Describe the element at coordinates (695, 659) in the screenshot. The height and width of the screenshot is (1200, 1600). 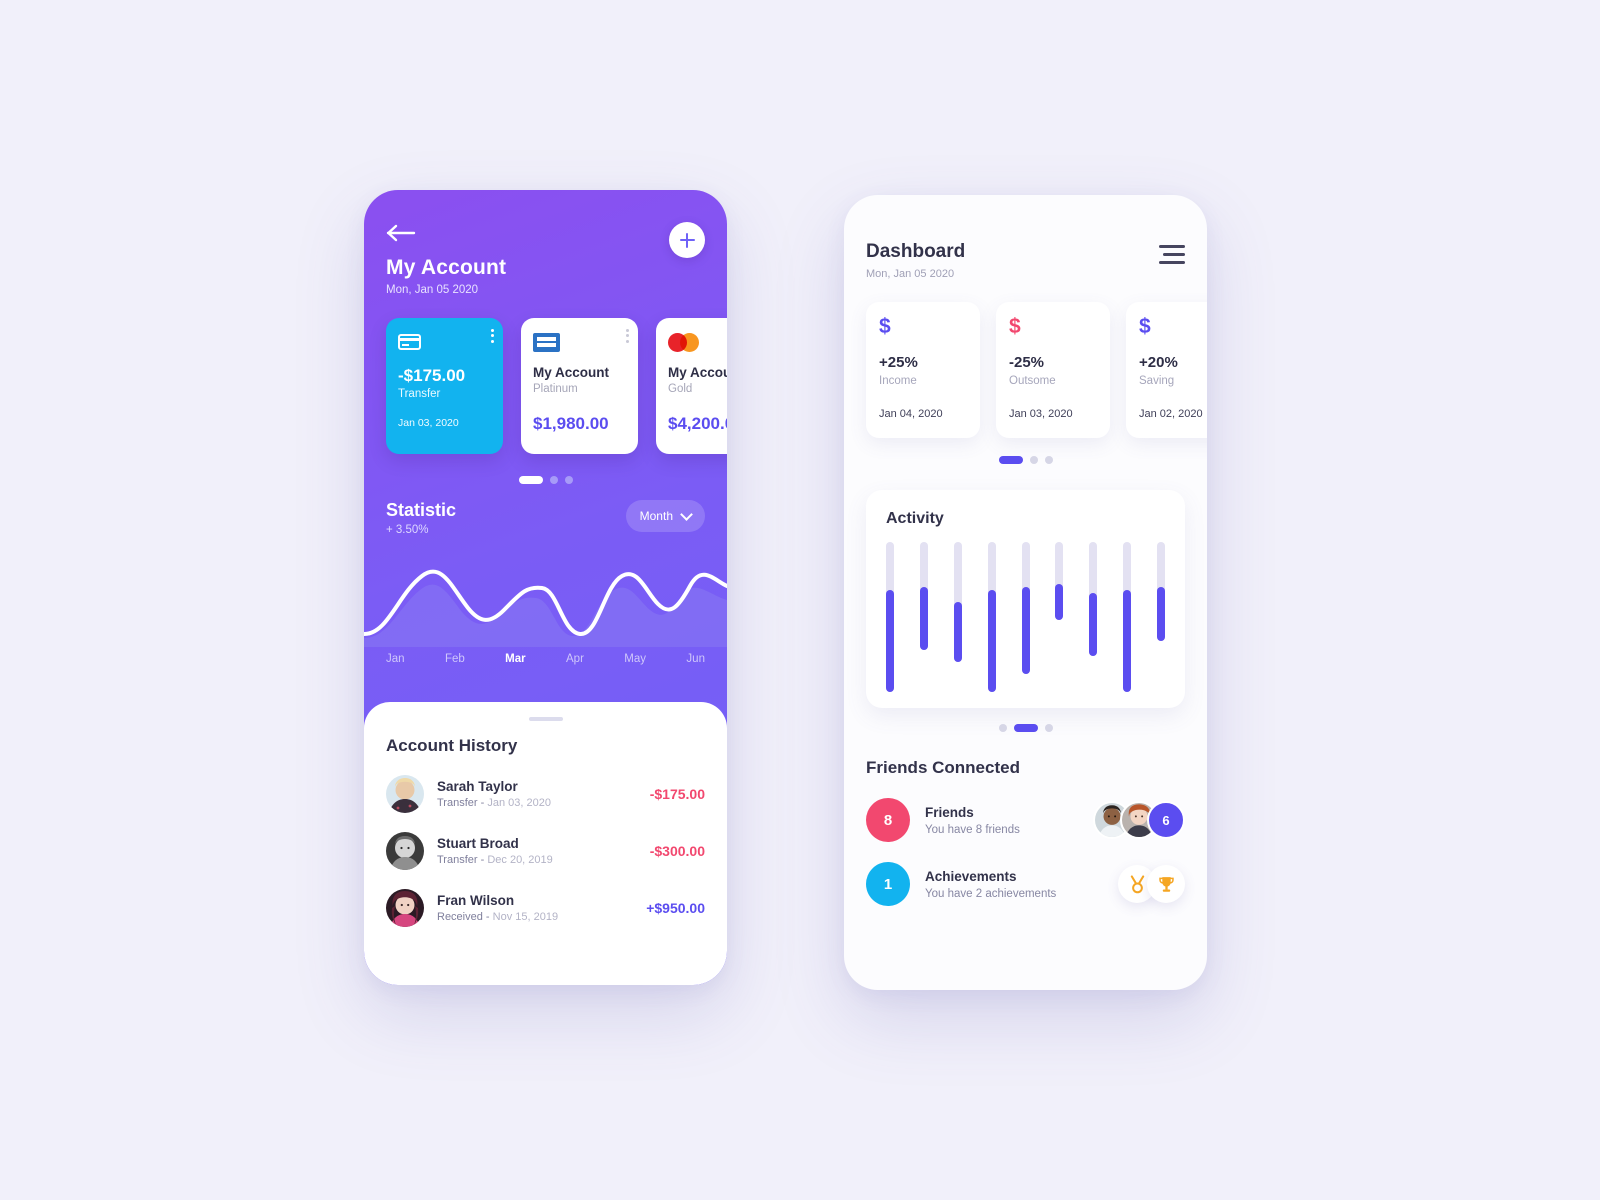
I see `month-tick: Jun` at that location.